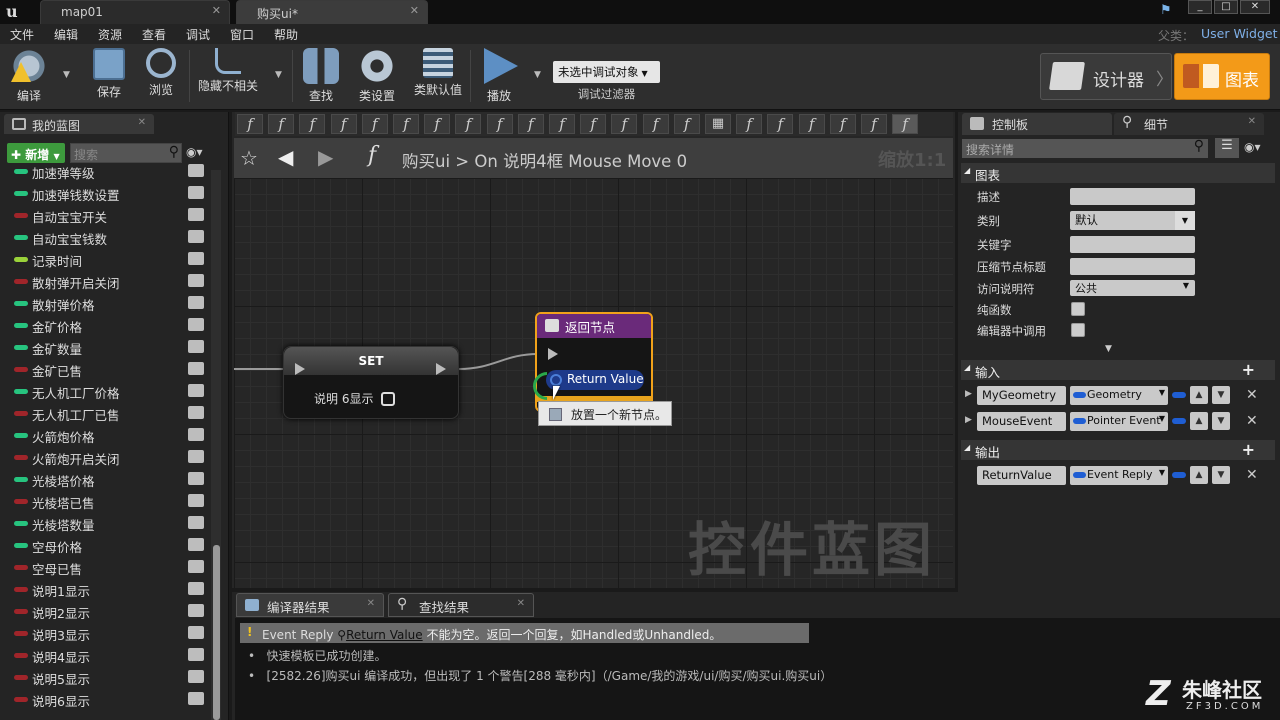 This screenshot has height=720, width=1280. What do you see at coordinates (194, 152) in the screenshot?
I see `view-options-icon: ◉▾` at bounding box center [194, 152].